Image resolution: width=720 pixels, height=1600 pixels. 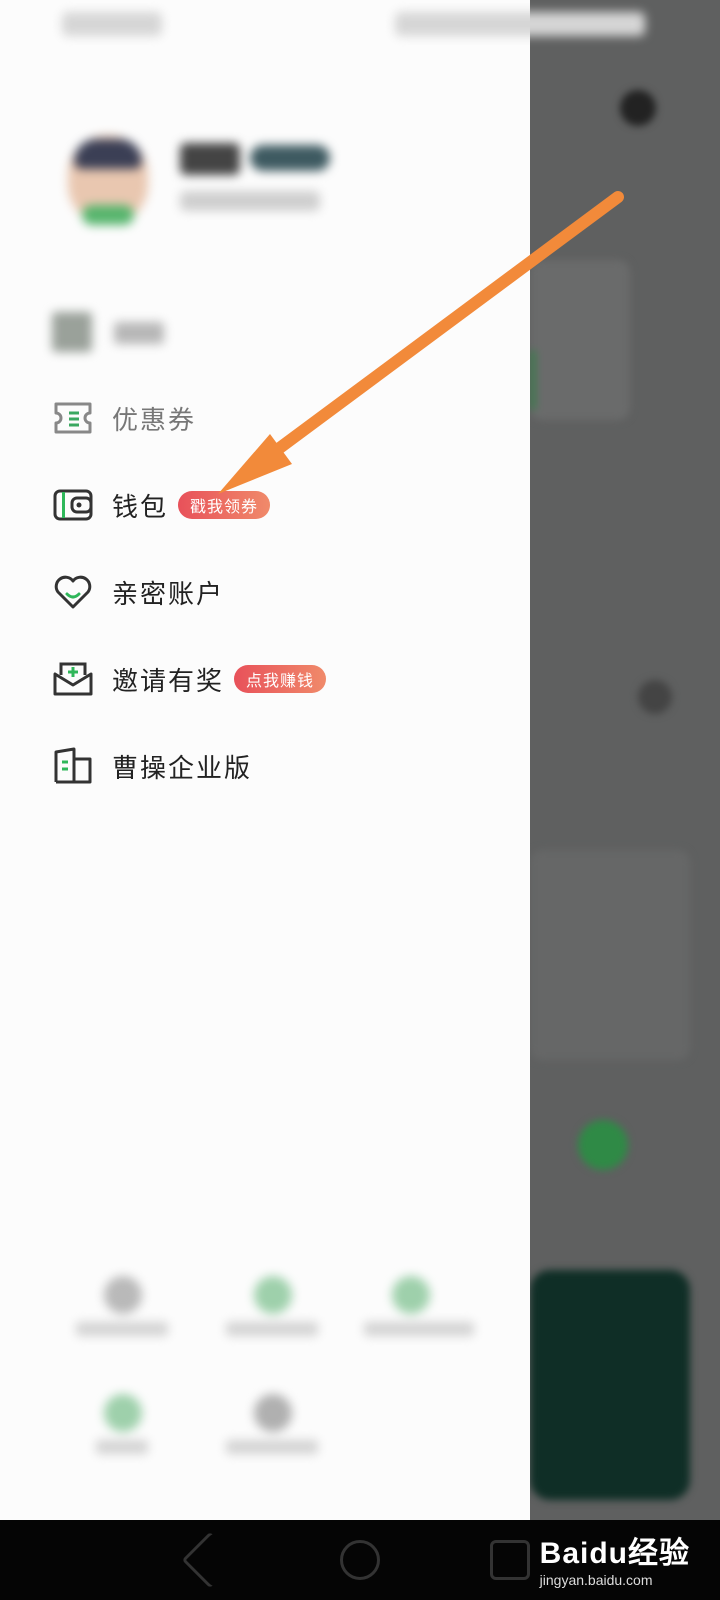 I want to click on avatar, so click(x=108, y=180).